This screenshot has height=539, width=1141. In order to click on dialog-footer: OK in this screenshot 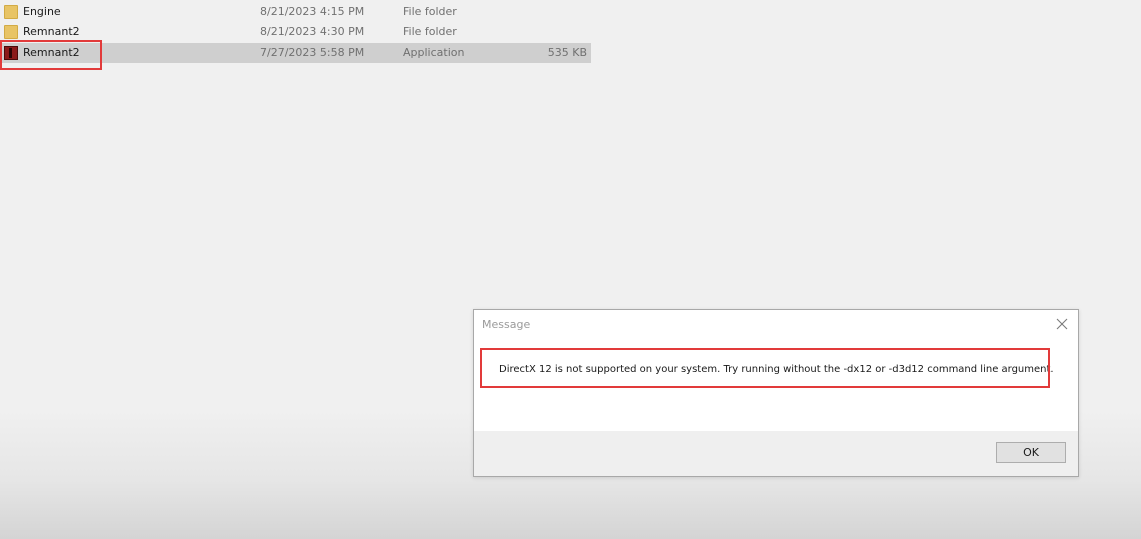, I will do `click(776, 453)`.